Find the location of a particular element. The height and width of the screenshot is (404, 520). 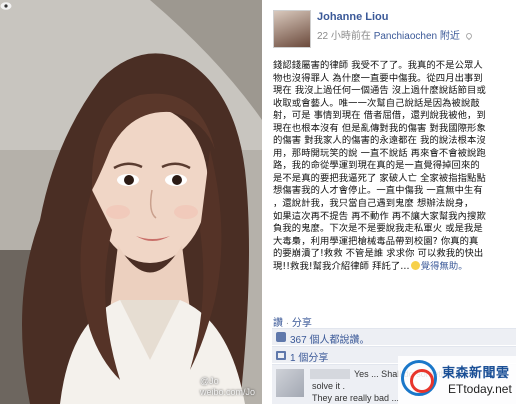

post-line: 想傷害我的人才會停止。一直中傷我 一直無中生有 is located at coordinates (378, 191).